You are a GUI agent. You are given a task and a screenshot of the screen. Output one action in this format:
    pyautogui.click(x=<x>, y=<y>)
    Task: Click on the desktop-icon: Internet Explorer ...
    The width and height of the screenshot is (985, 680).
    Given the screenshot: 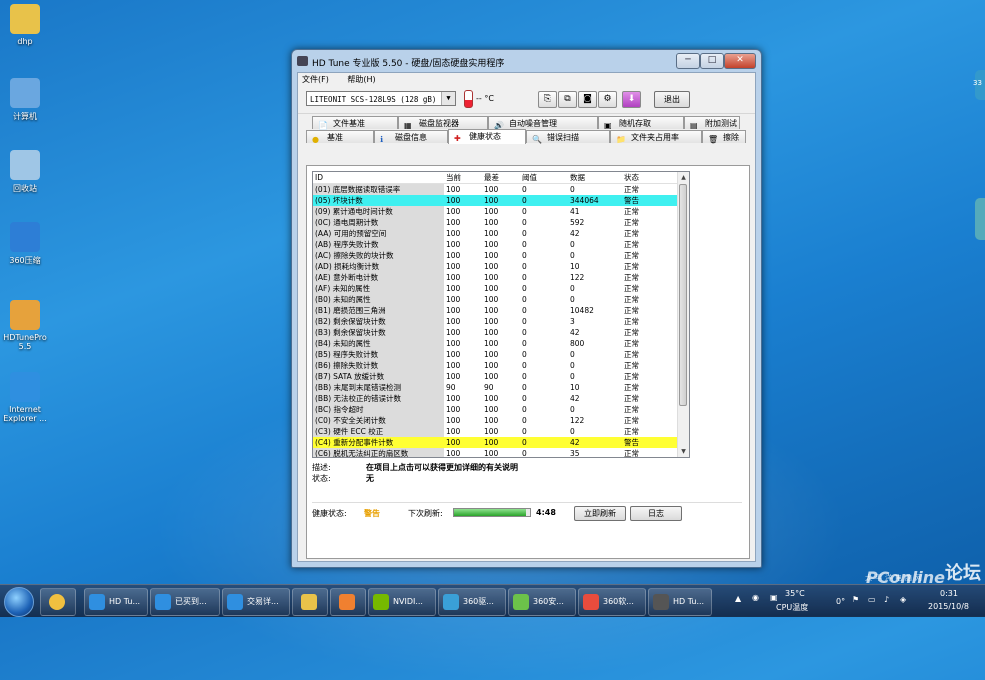 What is the action you would take?
    pyautogui.click(x=25, y=397)
    